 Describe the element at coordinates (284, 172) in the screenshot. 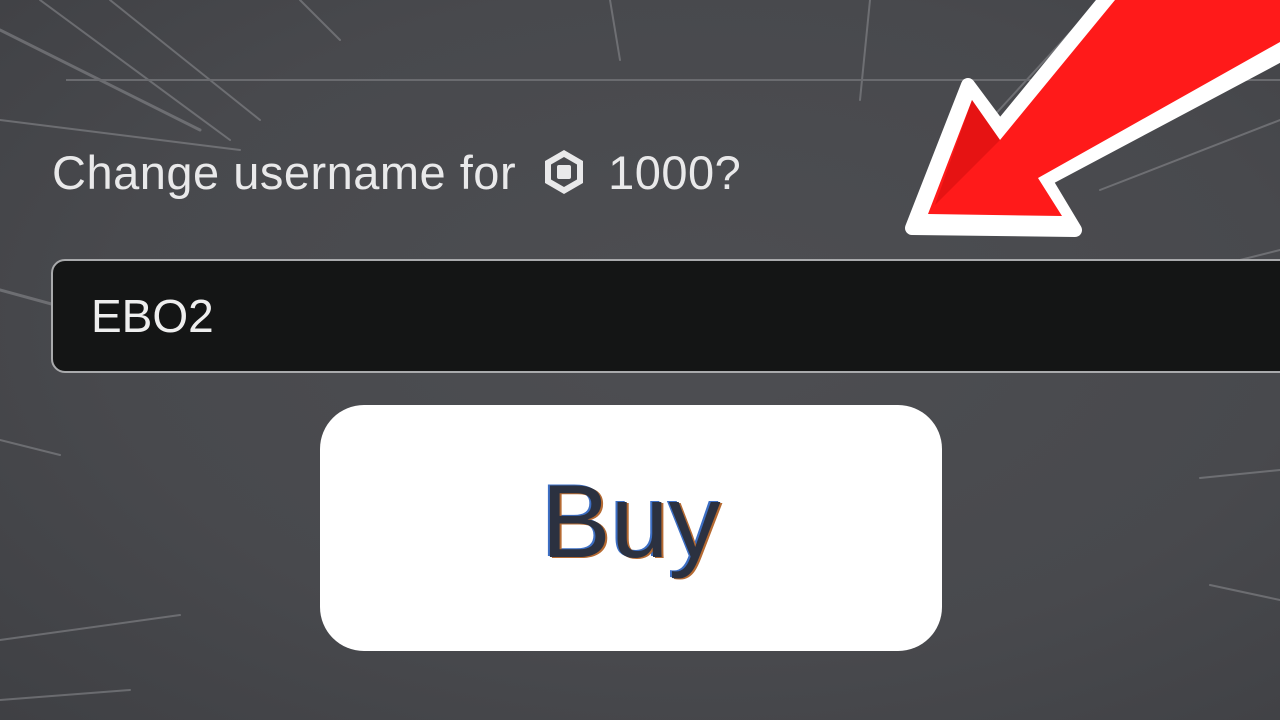

I see `prompt-text: Change username for` at that location.